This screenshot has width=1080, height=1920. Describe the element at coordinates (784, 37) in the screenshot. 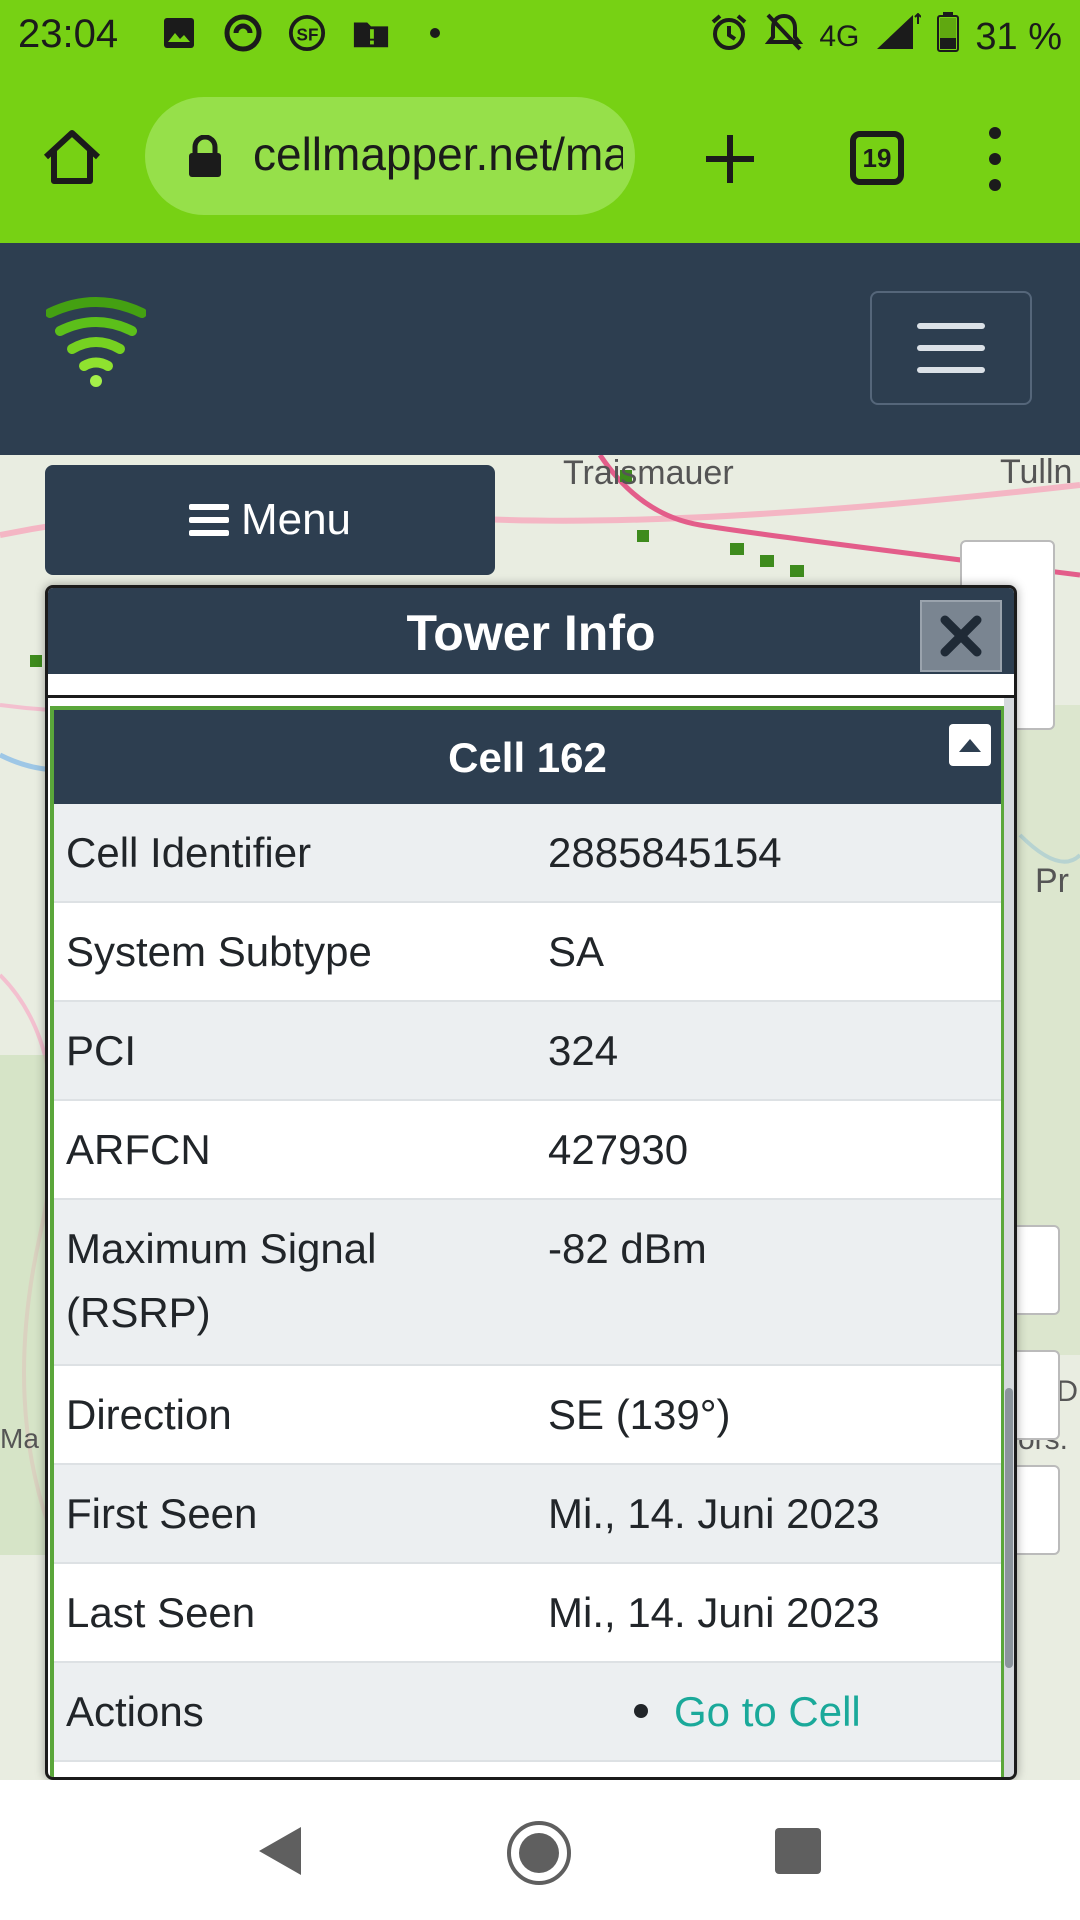

I see `notifications-off-icon` at that location.